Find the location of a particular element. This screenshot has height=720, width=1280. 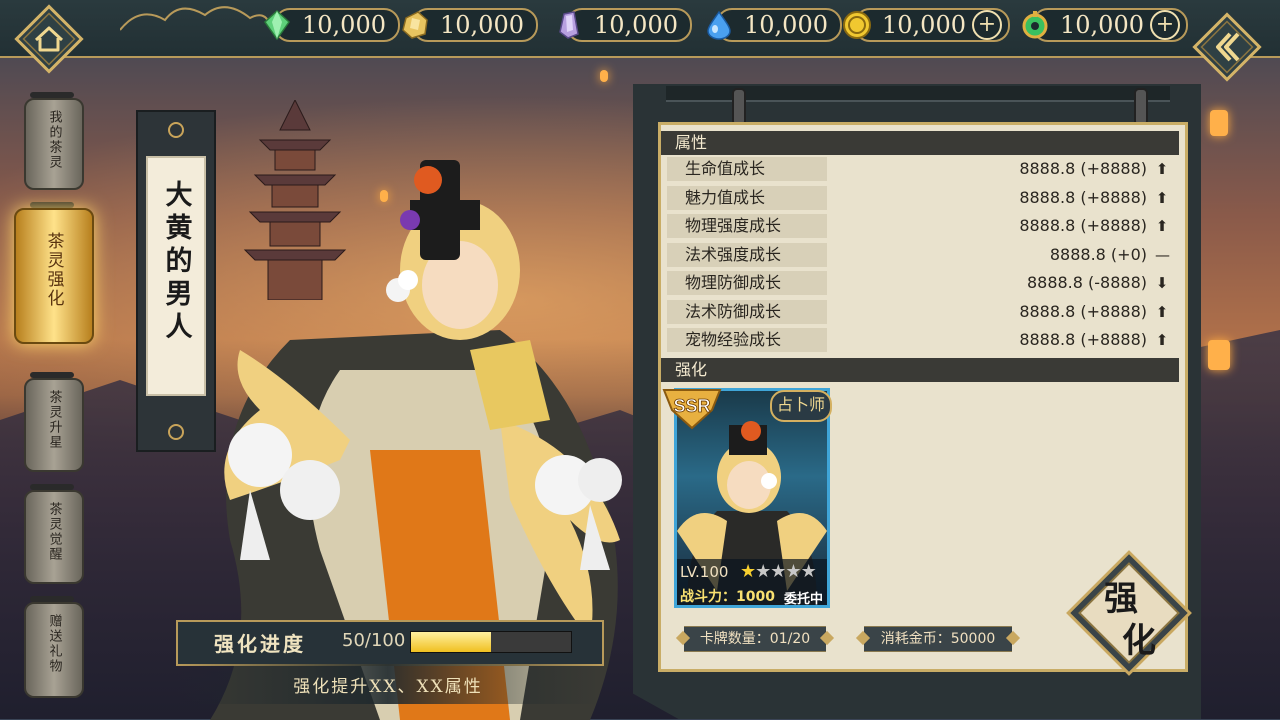

card-star-rating: ★★★★★ is located at coordinates (778, 571).